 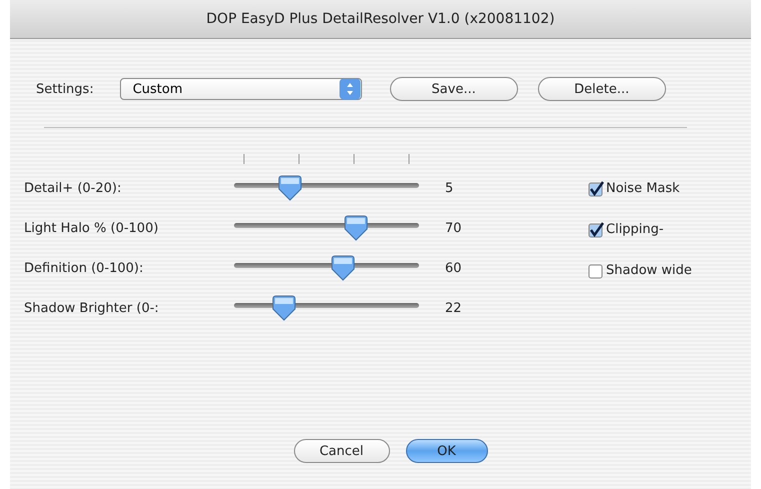 What do you see at coordinates (447, 451) in the screenshot?
I see `ok-button: OK` at bounding box center [447, 451].